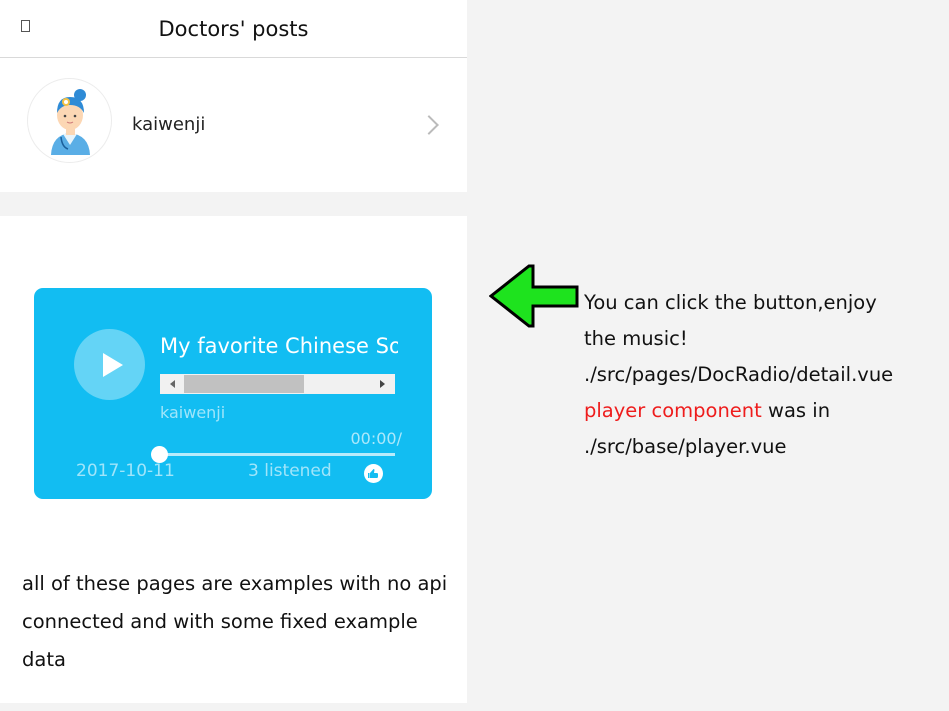  Describe the element at coordinates (796, 410) in the screenshot. I see `annotation-after: was in` at that location.